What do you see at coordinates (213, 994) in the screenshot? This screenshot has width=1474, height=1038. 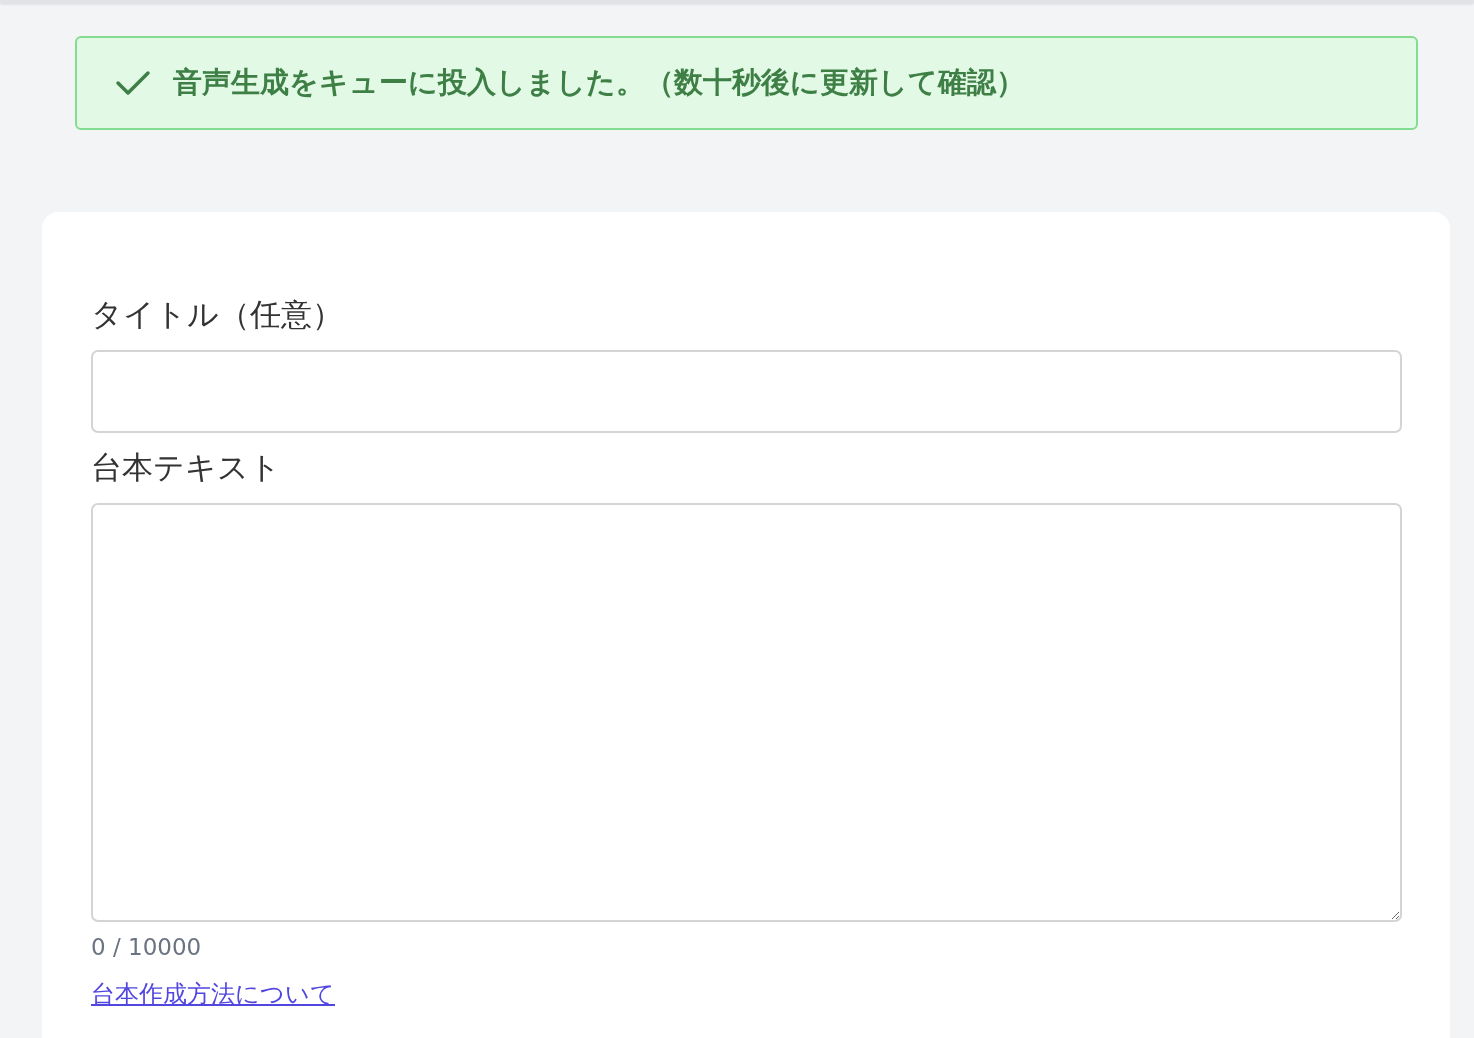 I see `script-guide-link: 台本作成方法について` at bounding box center [213, 994].